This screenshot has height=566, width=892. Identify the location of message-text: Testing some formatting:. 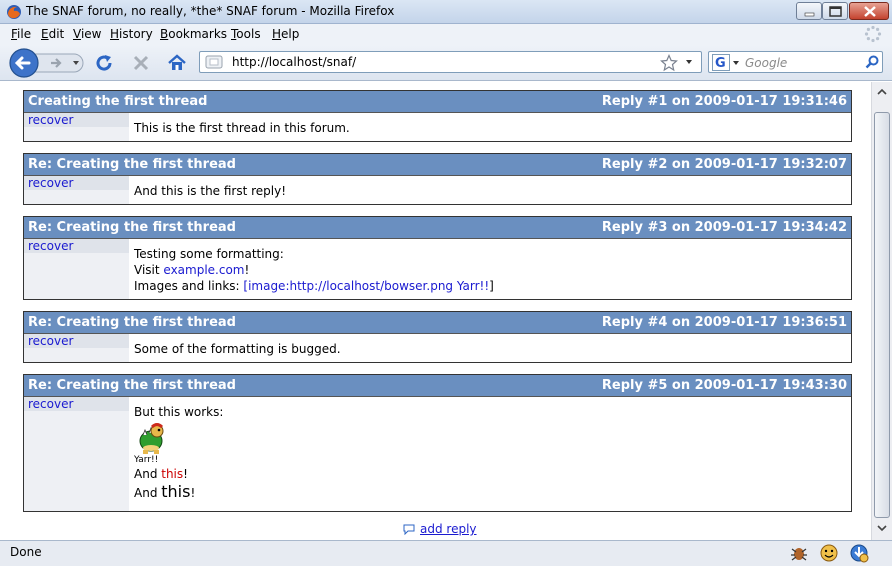
(209, 254).